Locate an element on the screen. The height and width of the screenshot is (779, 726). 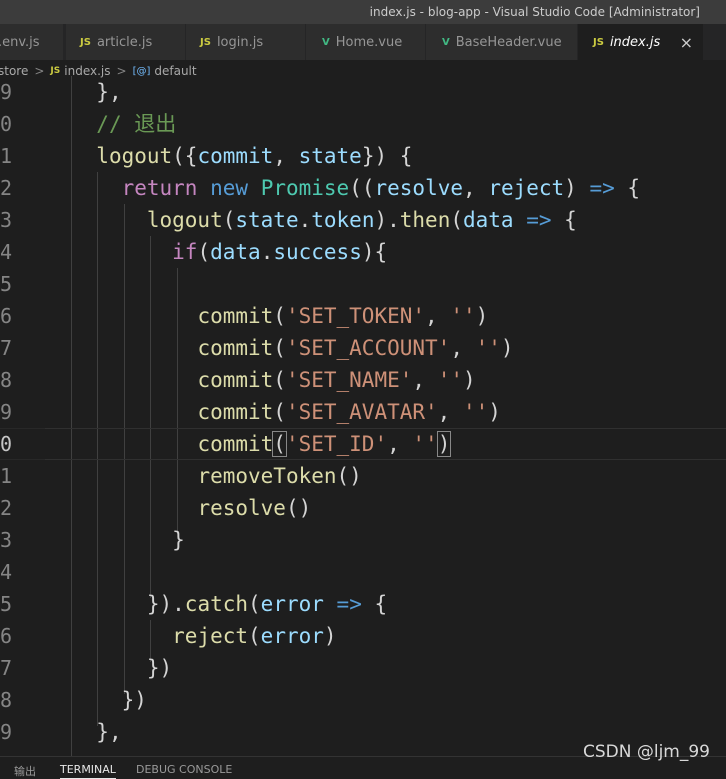
code-line: 86 commit('SET_TOKEN', '') is located at coordinates (363, 316).